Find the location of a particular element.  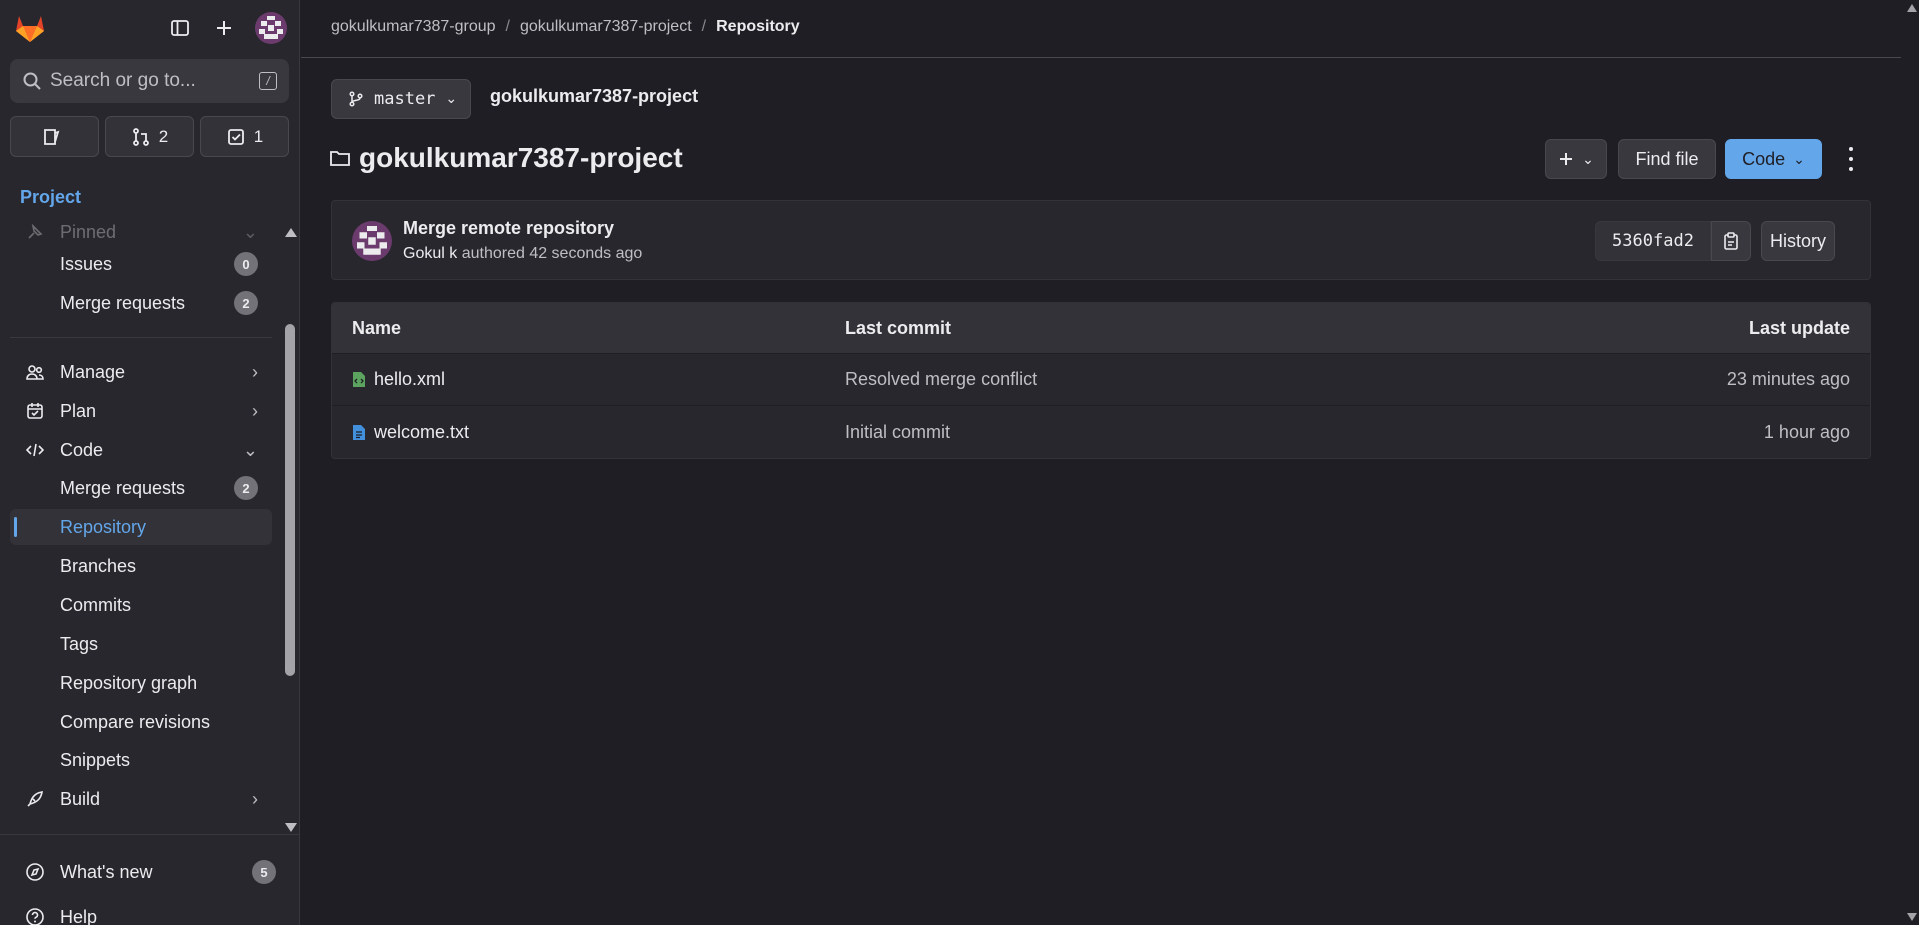

sidebar-item-label: Build is located at coordinates (80, 798).